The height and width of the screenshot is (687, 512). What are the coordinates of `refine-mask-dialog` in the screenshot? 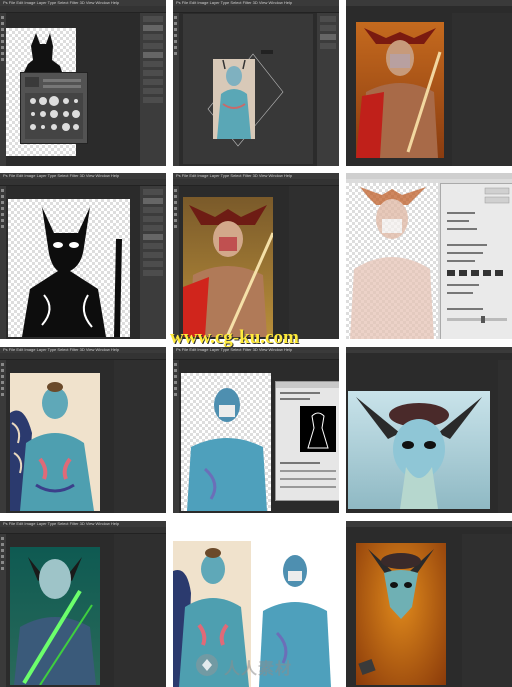 It's located at (307, 441).